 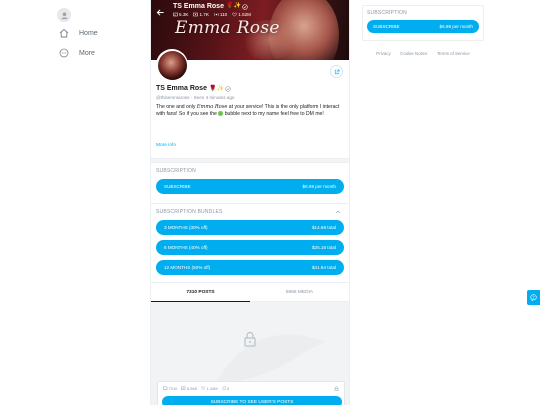 I want to click on left-nav: Home More, so click(x=97, y=34).